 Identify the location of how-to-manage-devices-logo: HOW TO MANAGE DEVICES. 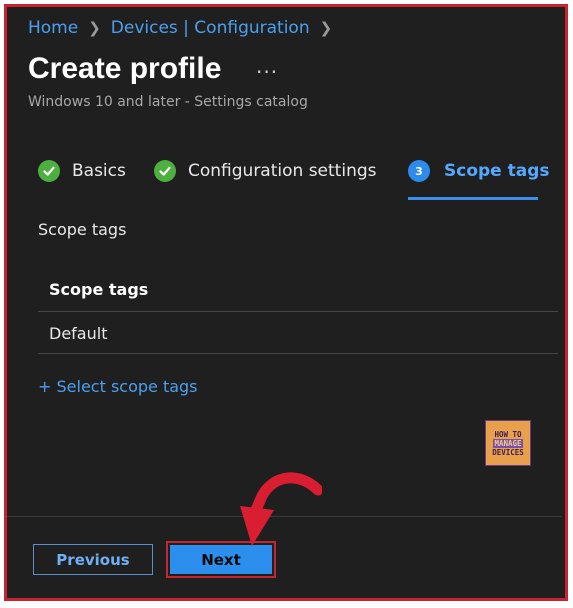
(508, 443).